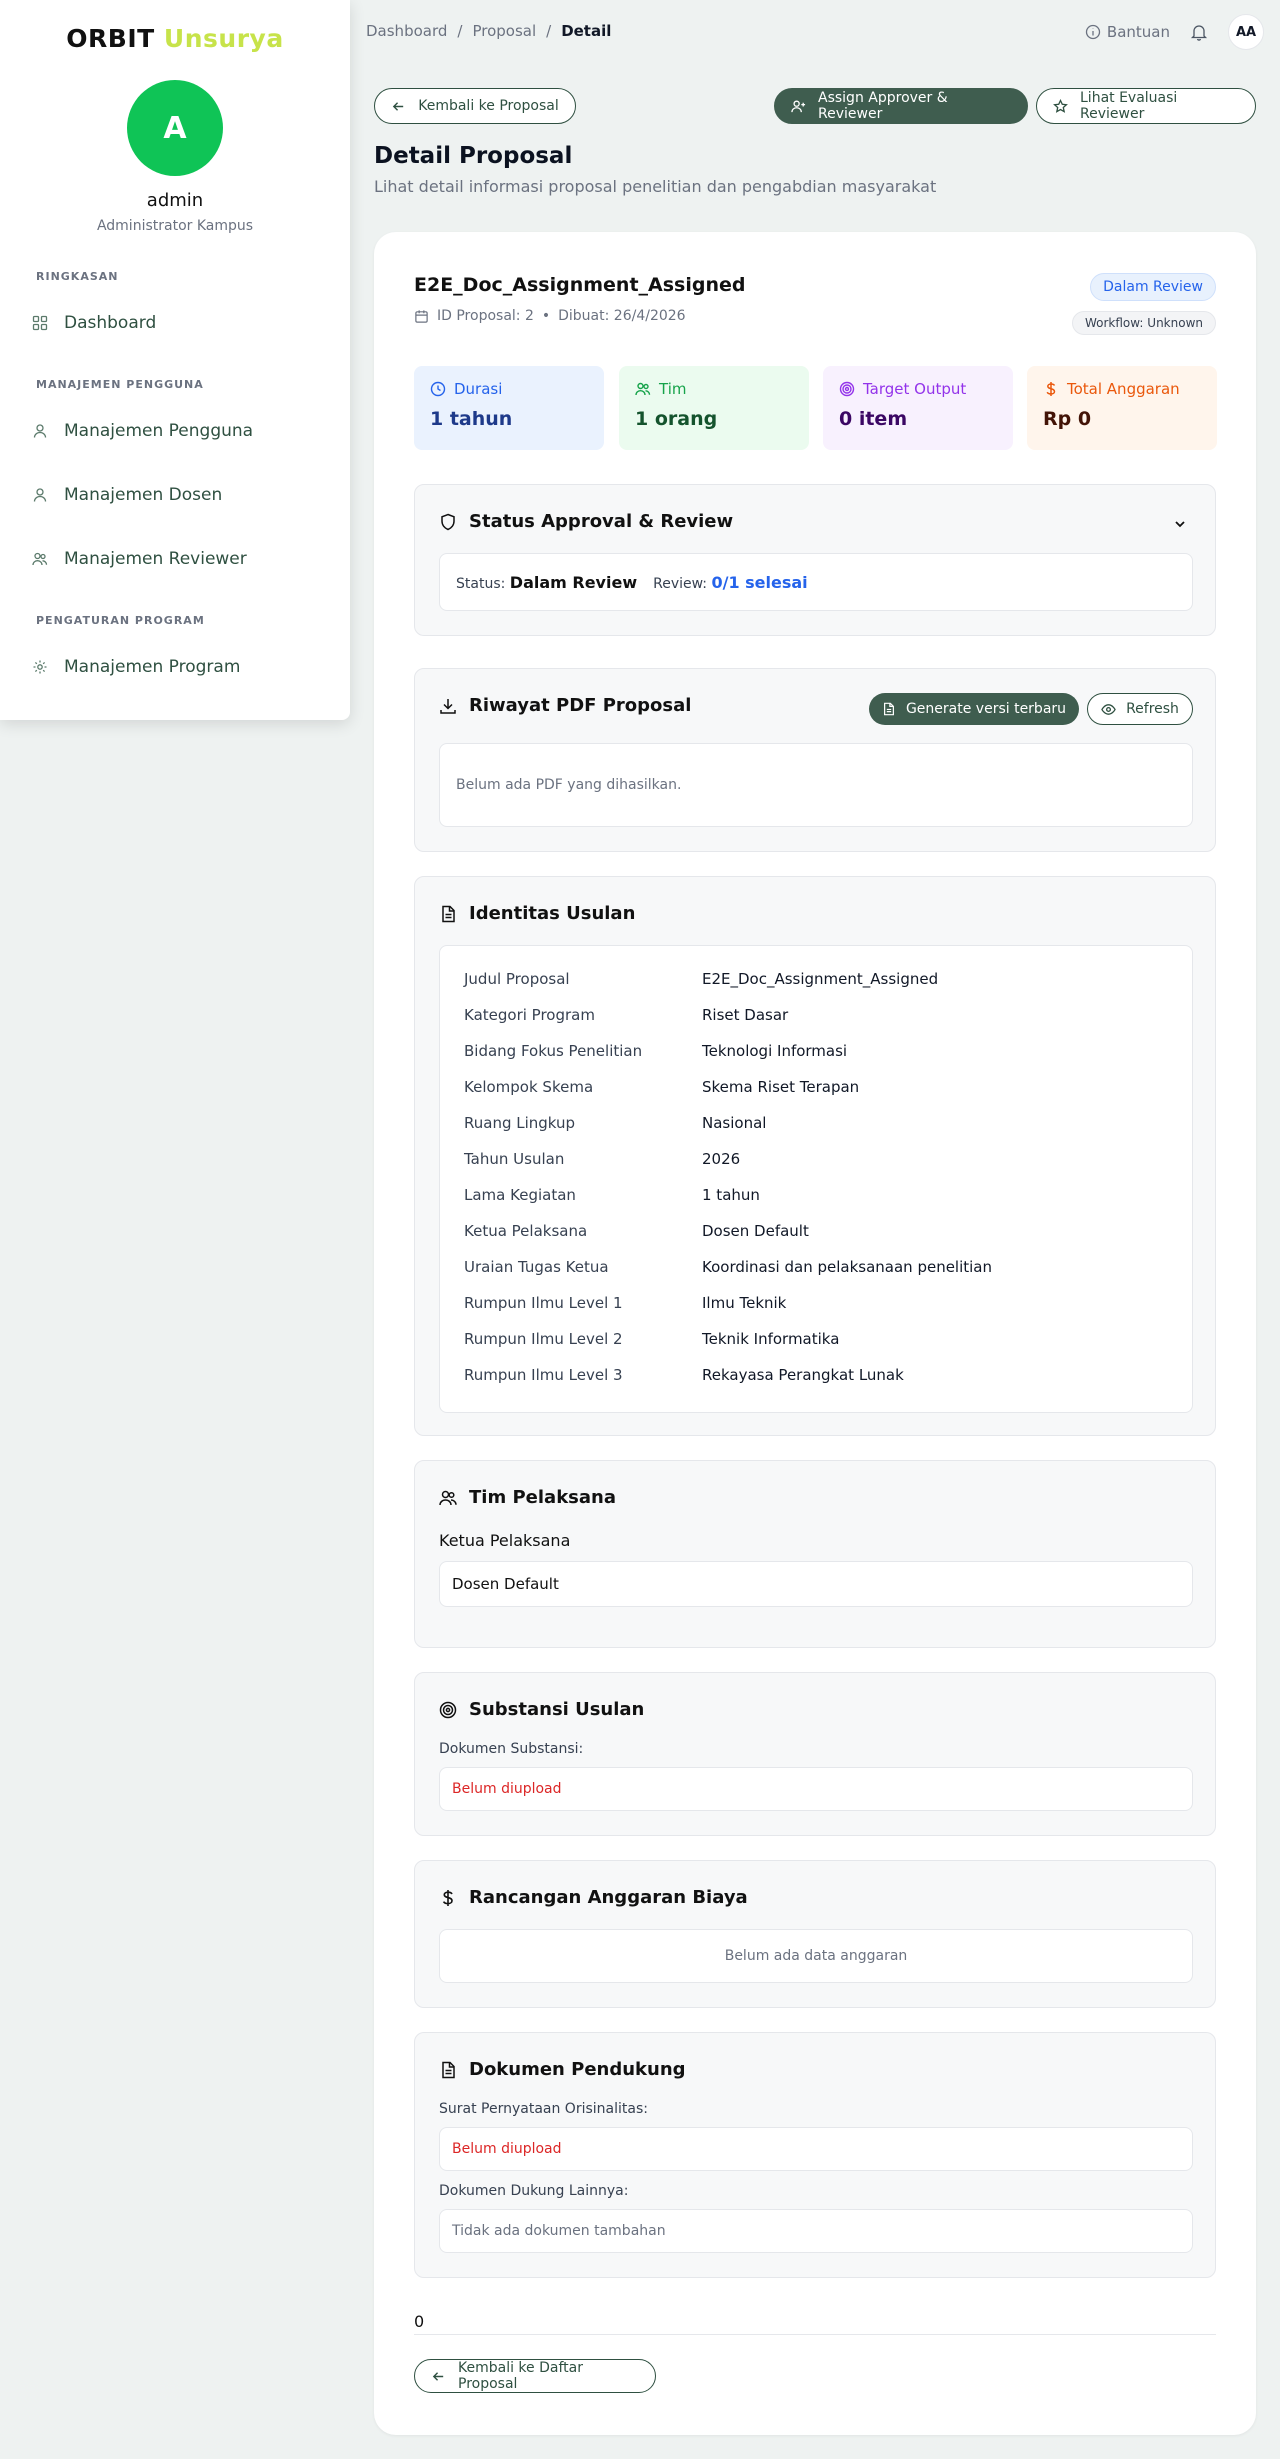  What do you see at coordinates (612, 1195) in the screenshot?
I see `table-row: Lama Kegiatan 1 tahun` at bounding box center [612, 1195].